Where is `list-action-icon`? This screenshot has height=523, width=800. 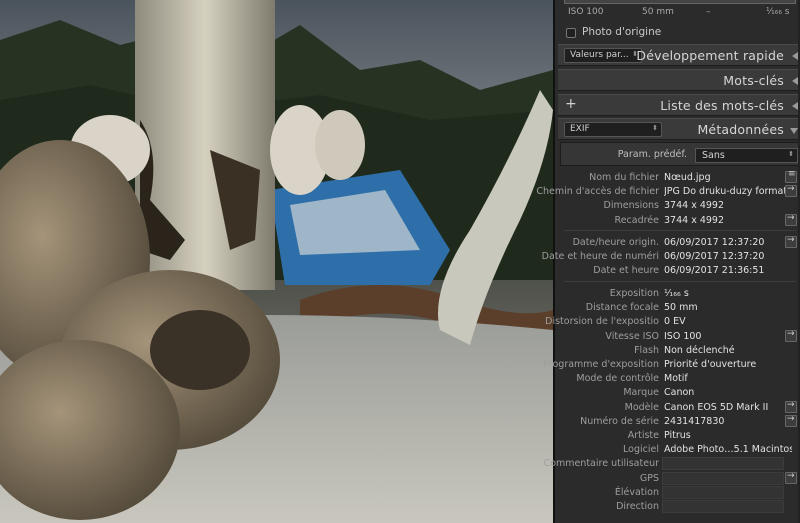
list-action-icon is located at coordinates (791, 176).